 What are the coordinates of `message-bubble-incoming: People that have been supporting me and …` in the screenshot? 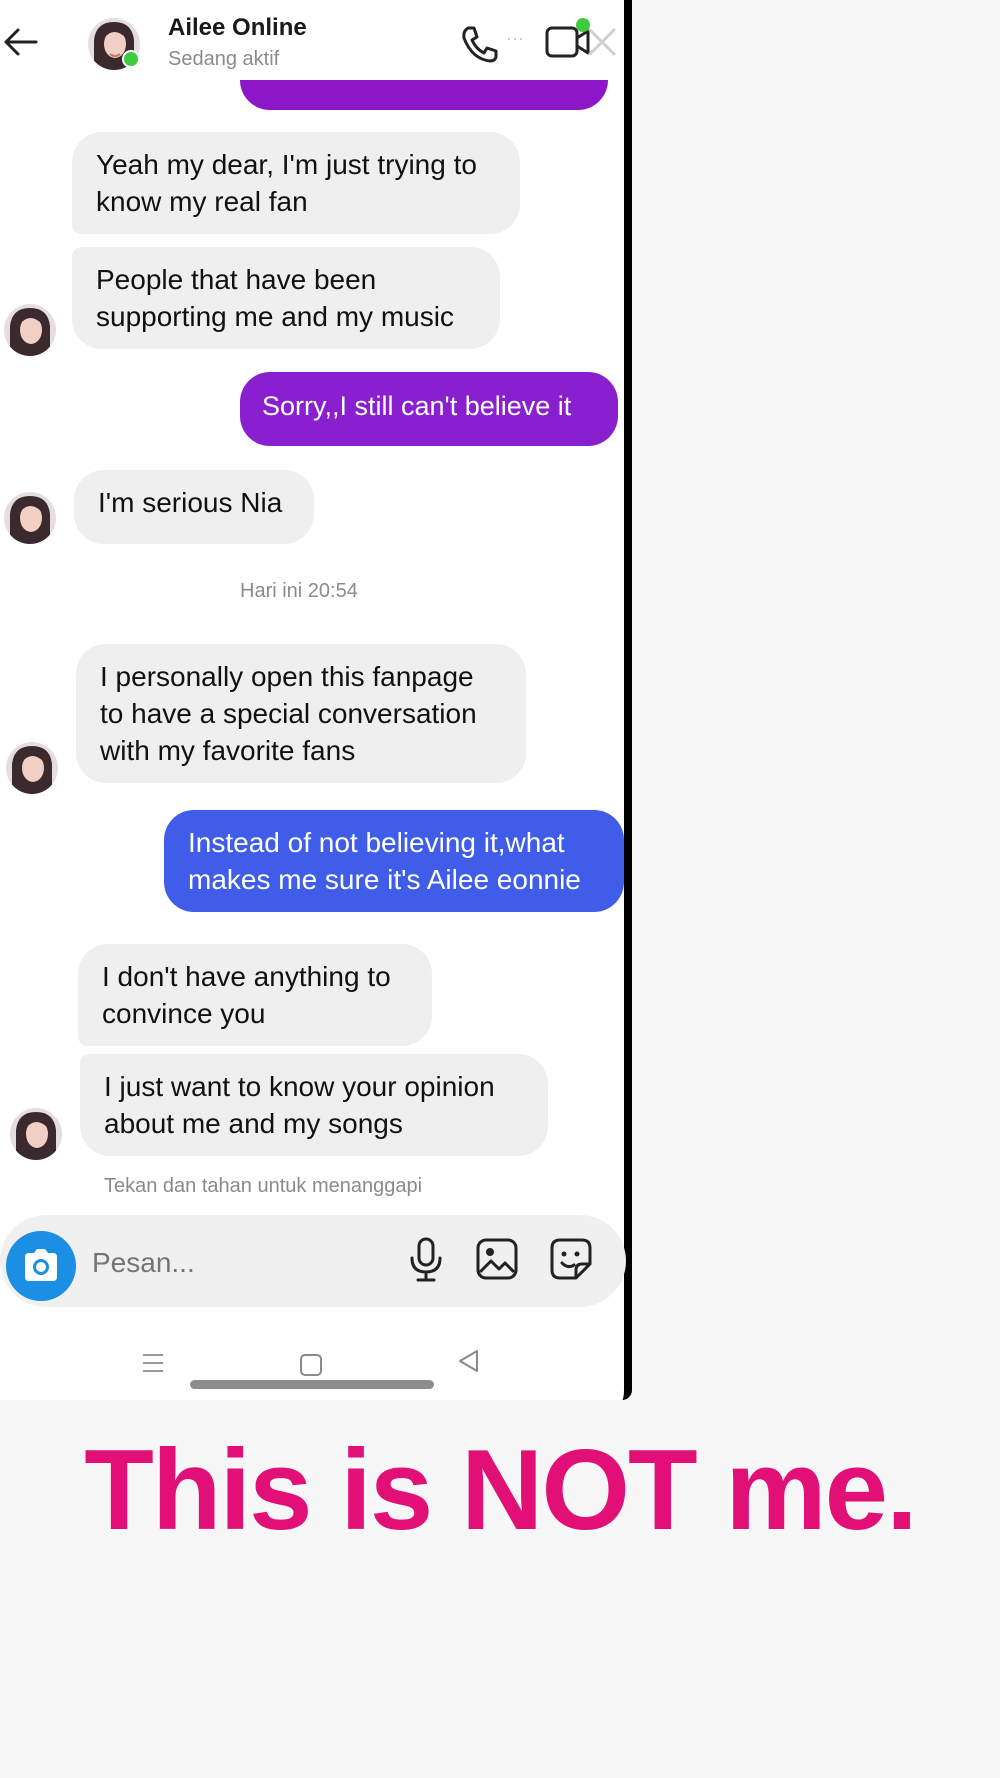 It's located at (286, 298).